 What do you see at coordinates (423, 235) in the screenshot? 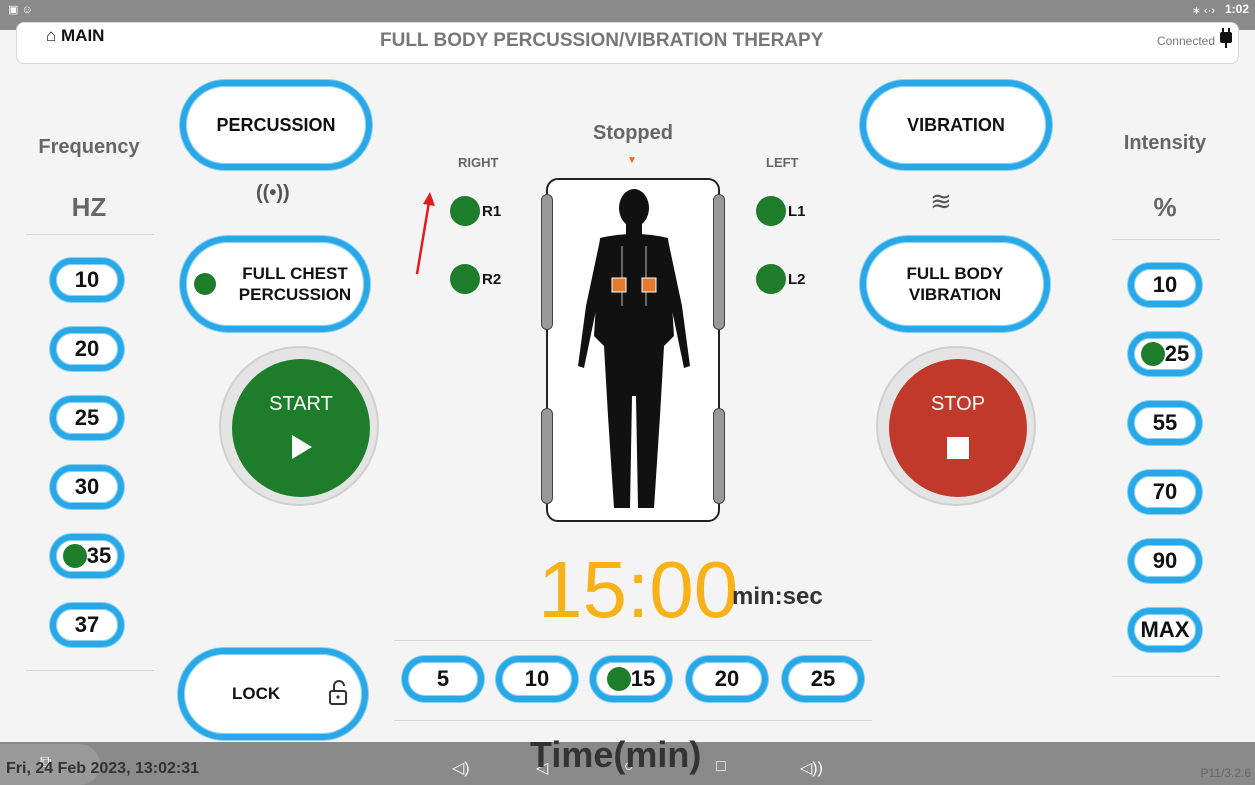
I see `arrow-annotation-icon` at bounding box center [423, 235].